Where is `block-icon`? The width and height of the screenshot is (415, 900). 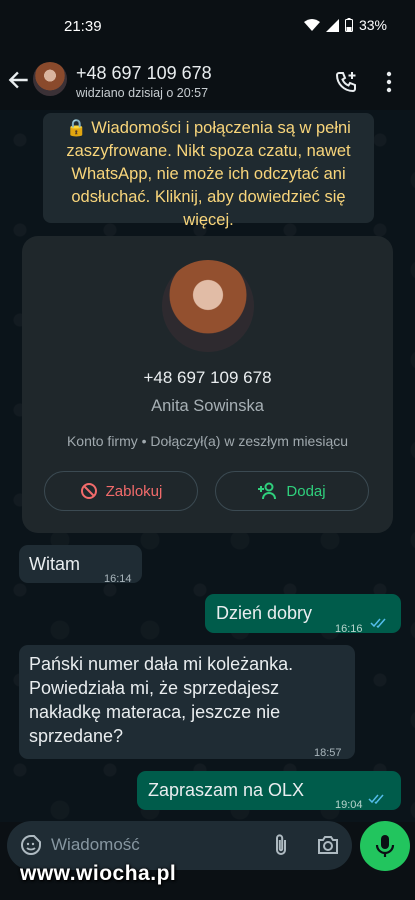
block-icon is located at coordinates (88, 491).